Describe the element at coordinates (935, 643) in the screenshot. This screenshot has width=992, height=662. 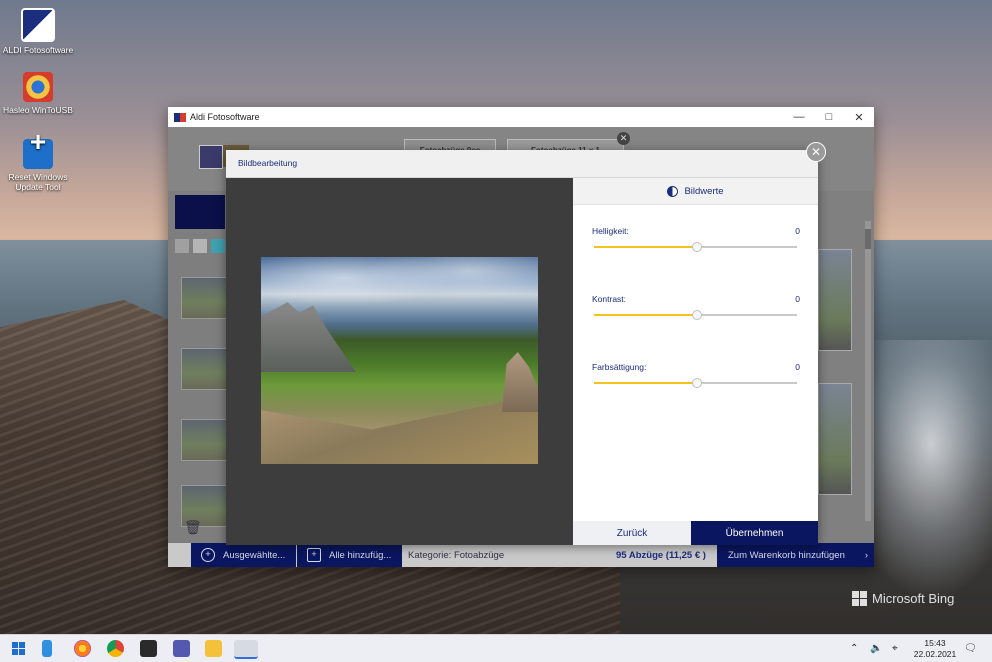
I see `clock-time: 15:43` at that location.